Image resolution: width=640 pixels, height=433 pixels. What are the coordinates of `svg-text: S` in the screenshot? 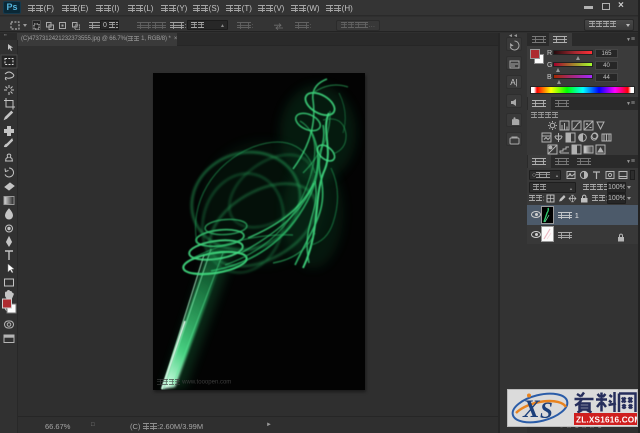 It's located at (546, 410).